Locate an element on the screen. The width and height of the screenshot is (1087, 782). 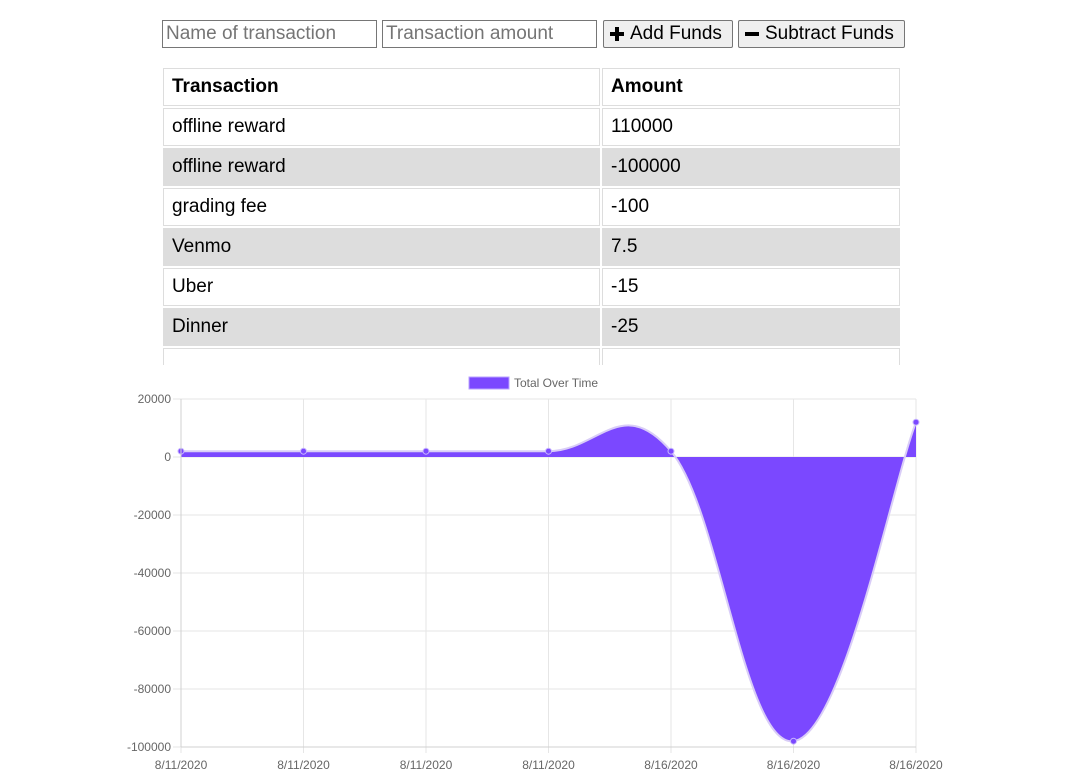
transaction-amount-cell: 7.5 is located at coordinates (751, 247).